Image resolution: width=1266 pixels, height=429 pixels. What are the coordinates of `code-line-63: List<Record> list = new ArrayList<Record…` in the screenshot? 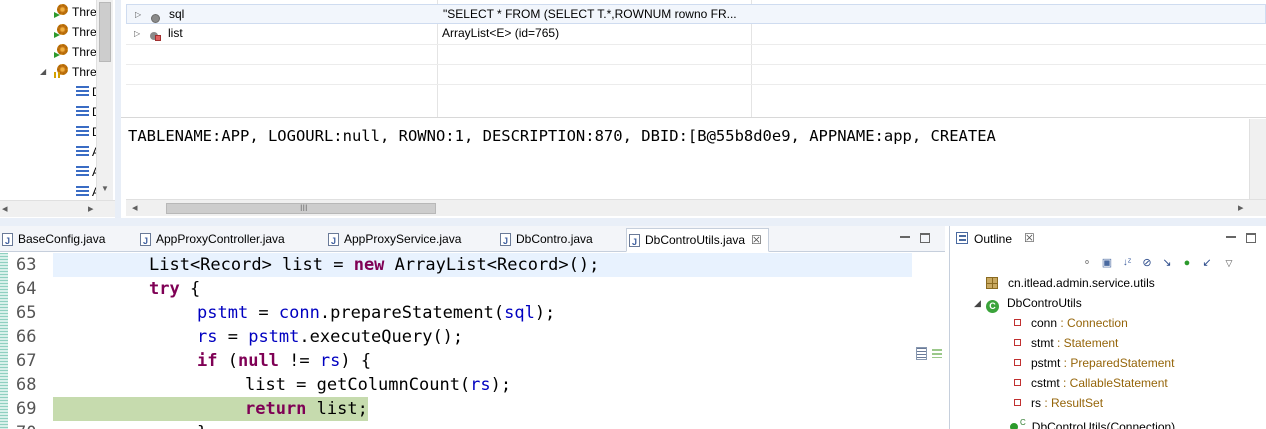 It's located at (483, 265).